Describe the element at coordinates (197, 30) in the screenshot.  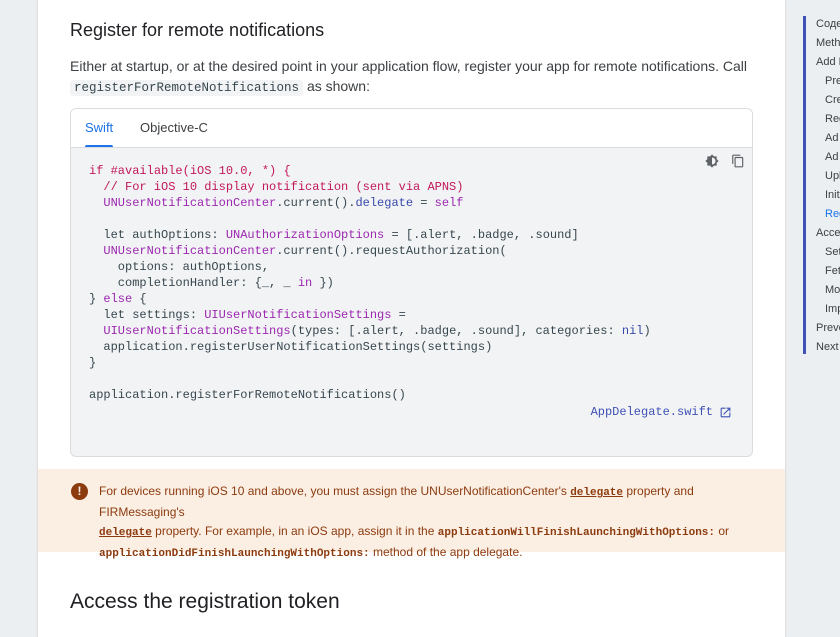
I see `section-title: Register for remote notifications` at that location.